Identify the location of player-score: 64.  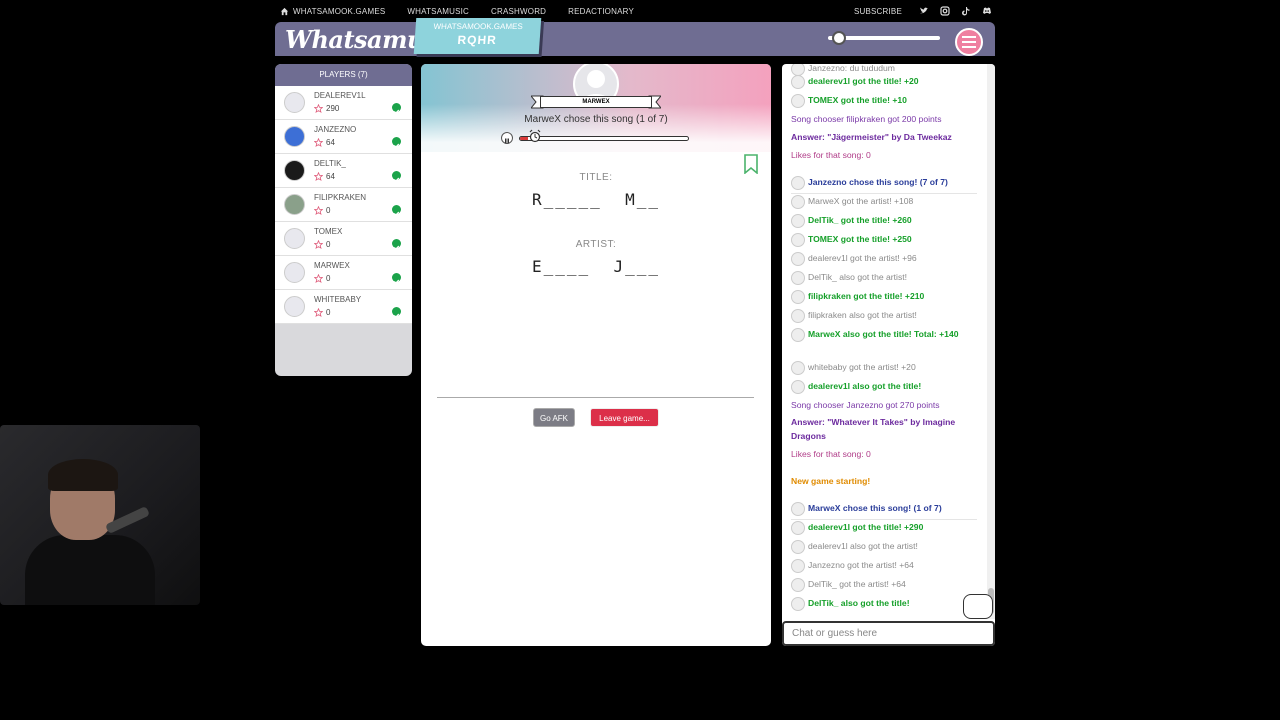
(324, 176).